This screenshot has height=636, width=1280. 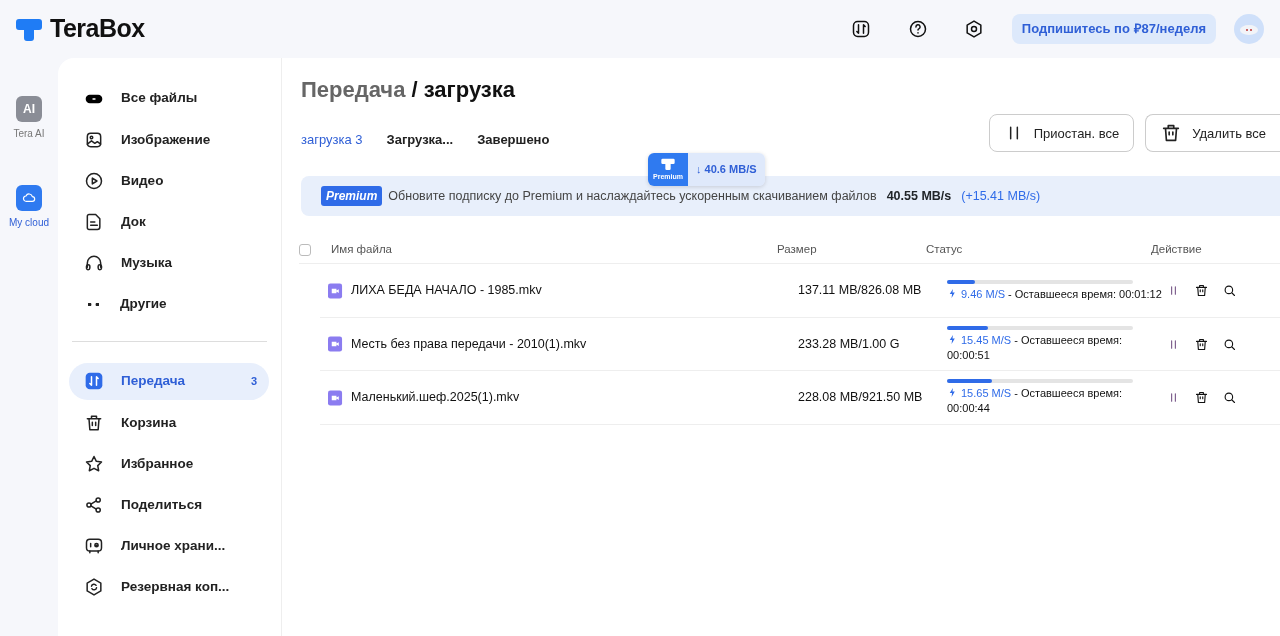 What do you see at coordinates (446, 291) in the screenshot?
I see `file-name: ЛИХА БЕДА НАЧАЛО - 1985.mkv` at bounding box center [446, 291].